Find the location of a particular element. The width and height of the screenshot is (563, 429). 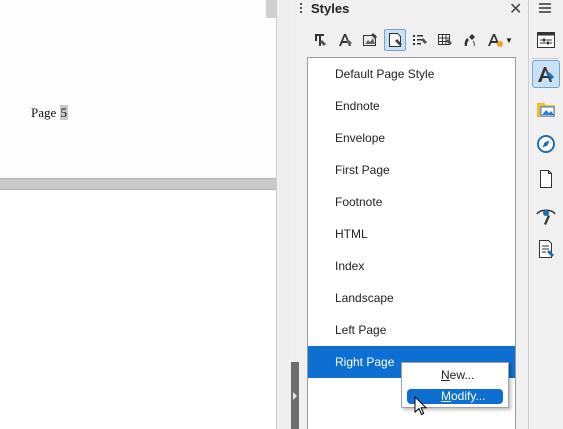

gallery-icon is located at coordinates (546, 109).